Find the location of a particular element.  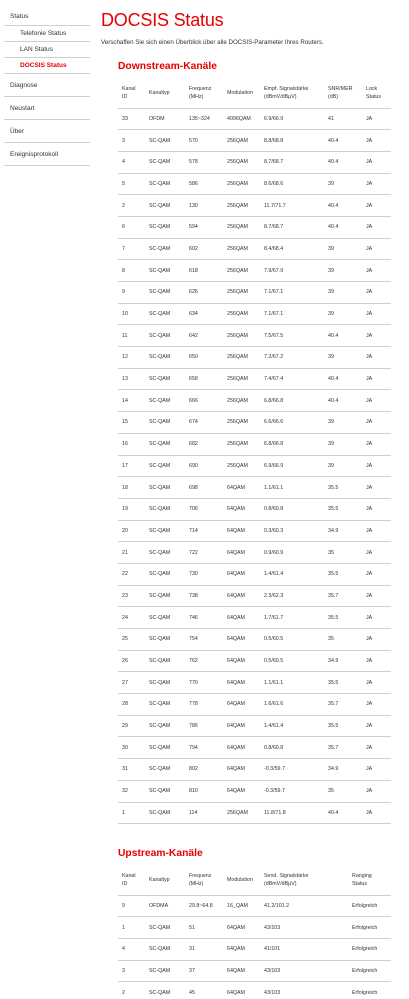

nav-ueber: Über is located at coordinates (47, 131).